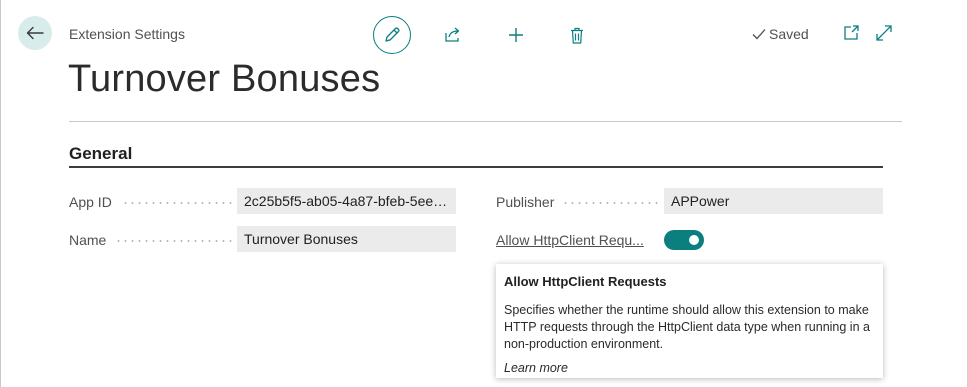  I want to click on toggle-knob, so click(694, 240).